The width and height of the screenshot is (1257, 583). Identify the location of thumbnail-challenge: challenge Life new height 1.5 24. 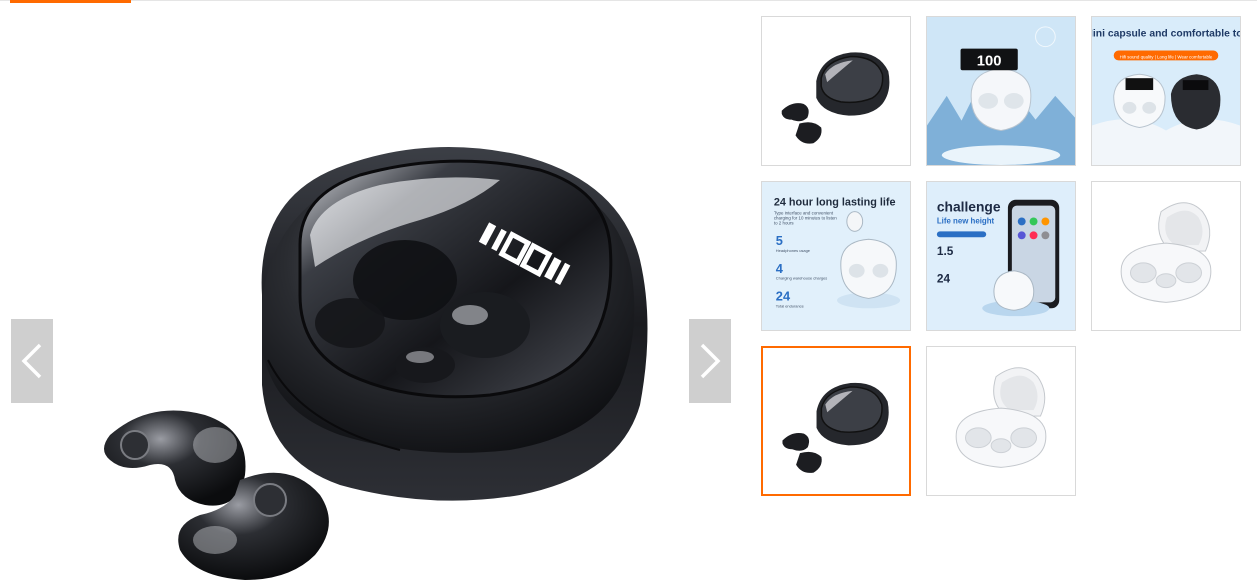
(1001, 256).